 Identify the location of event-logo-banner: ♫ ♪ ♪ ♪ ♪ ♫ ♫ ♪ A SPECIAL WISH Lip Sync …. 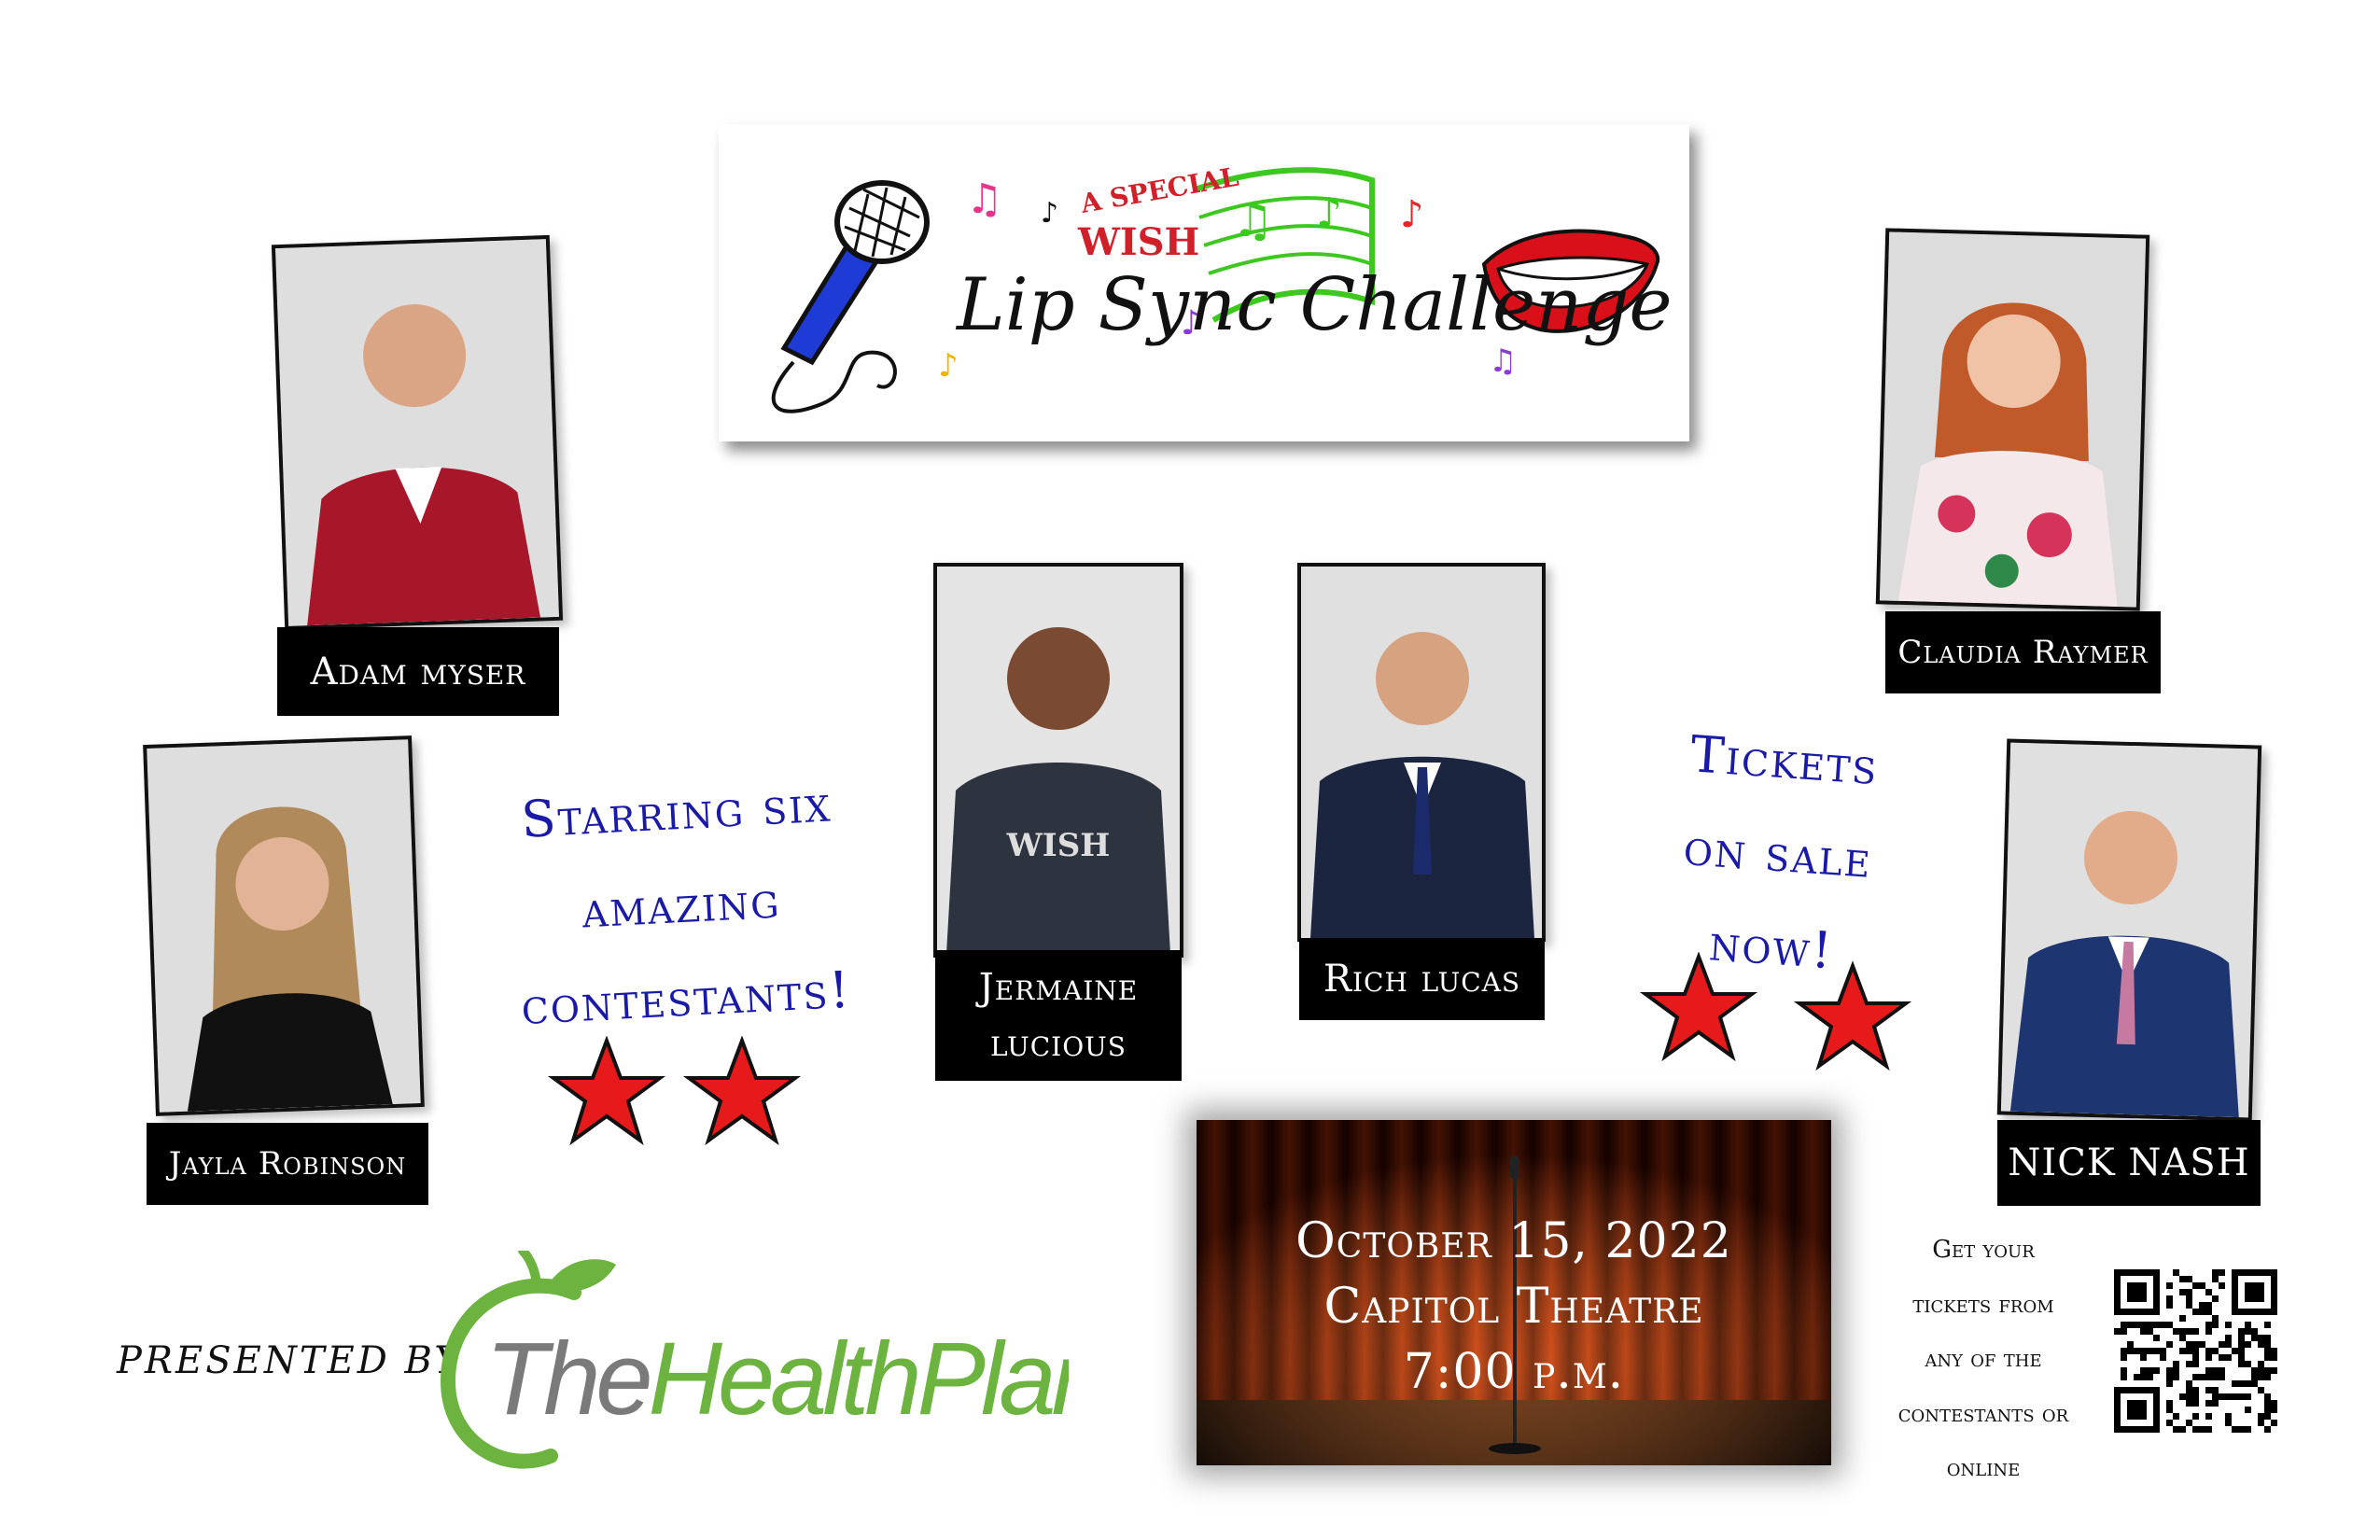
(1204, 282).